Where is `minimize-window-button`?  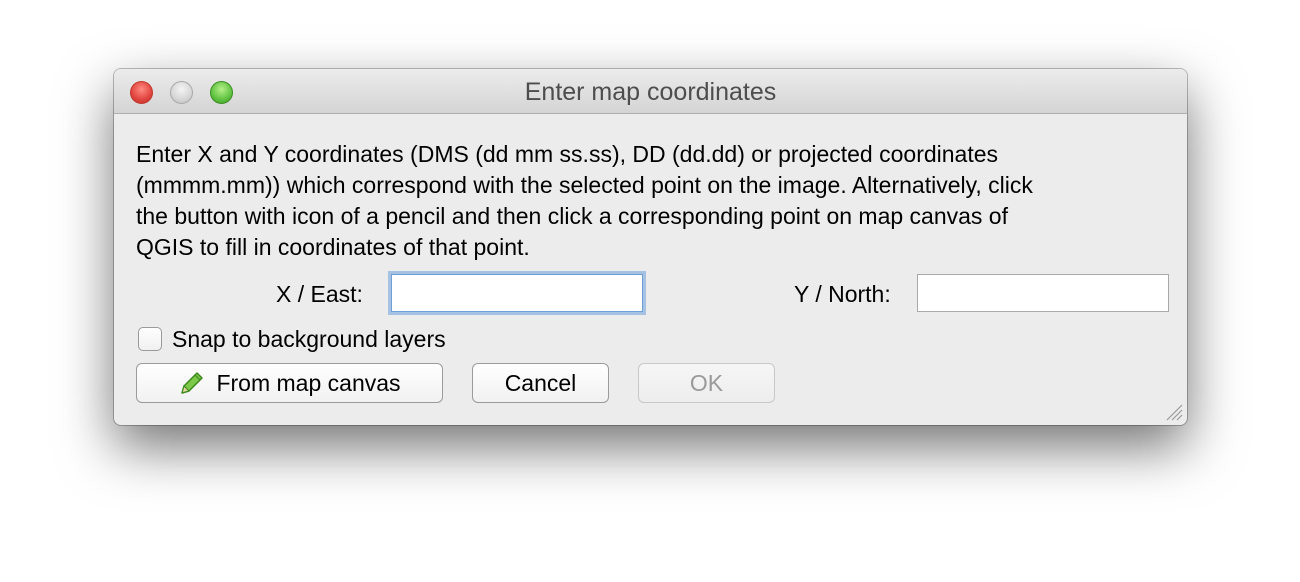 minimize-window-button is located at coordinates (181, 92).